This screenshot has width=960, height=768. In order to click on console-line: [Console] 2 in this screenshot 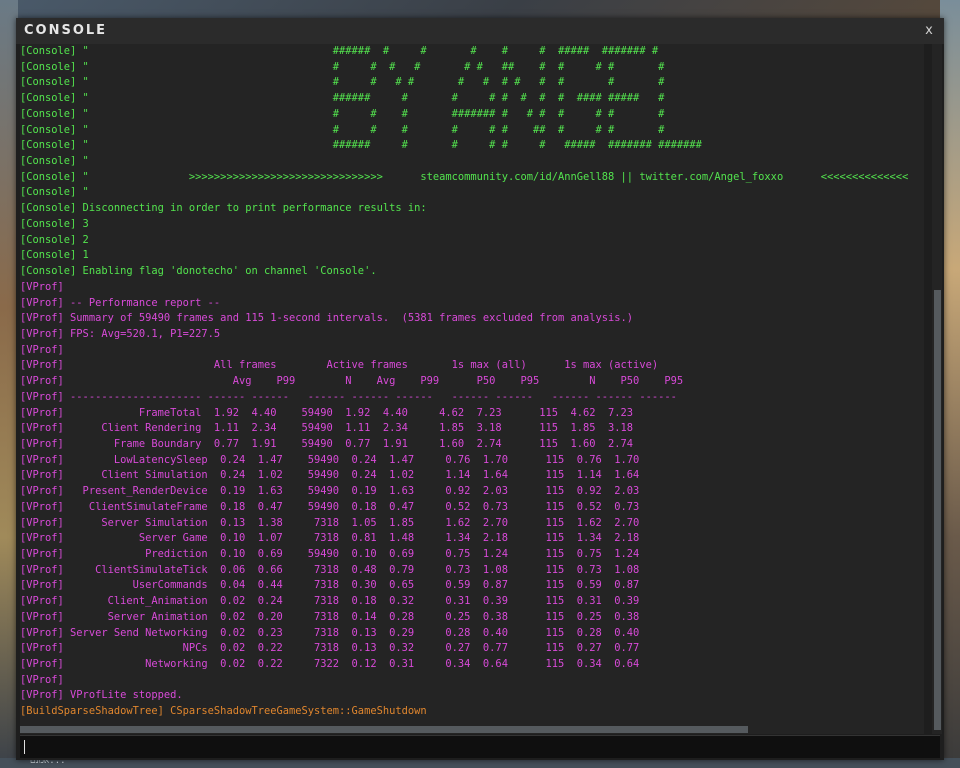, I will do `click(54, 239)`.